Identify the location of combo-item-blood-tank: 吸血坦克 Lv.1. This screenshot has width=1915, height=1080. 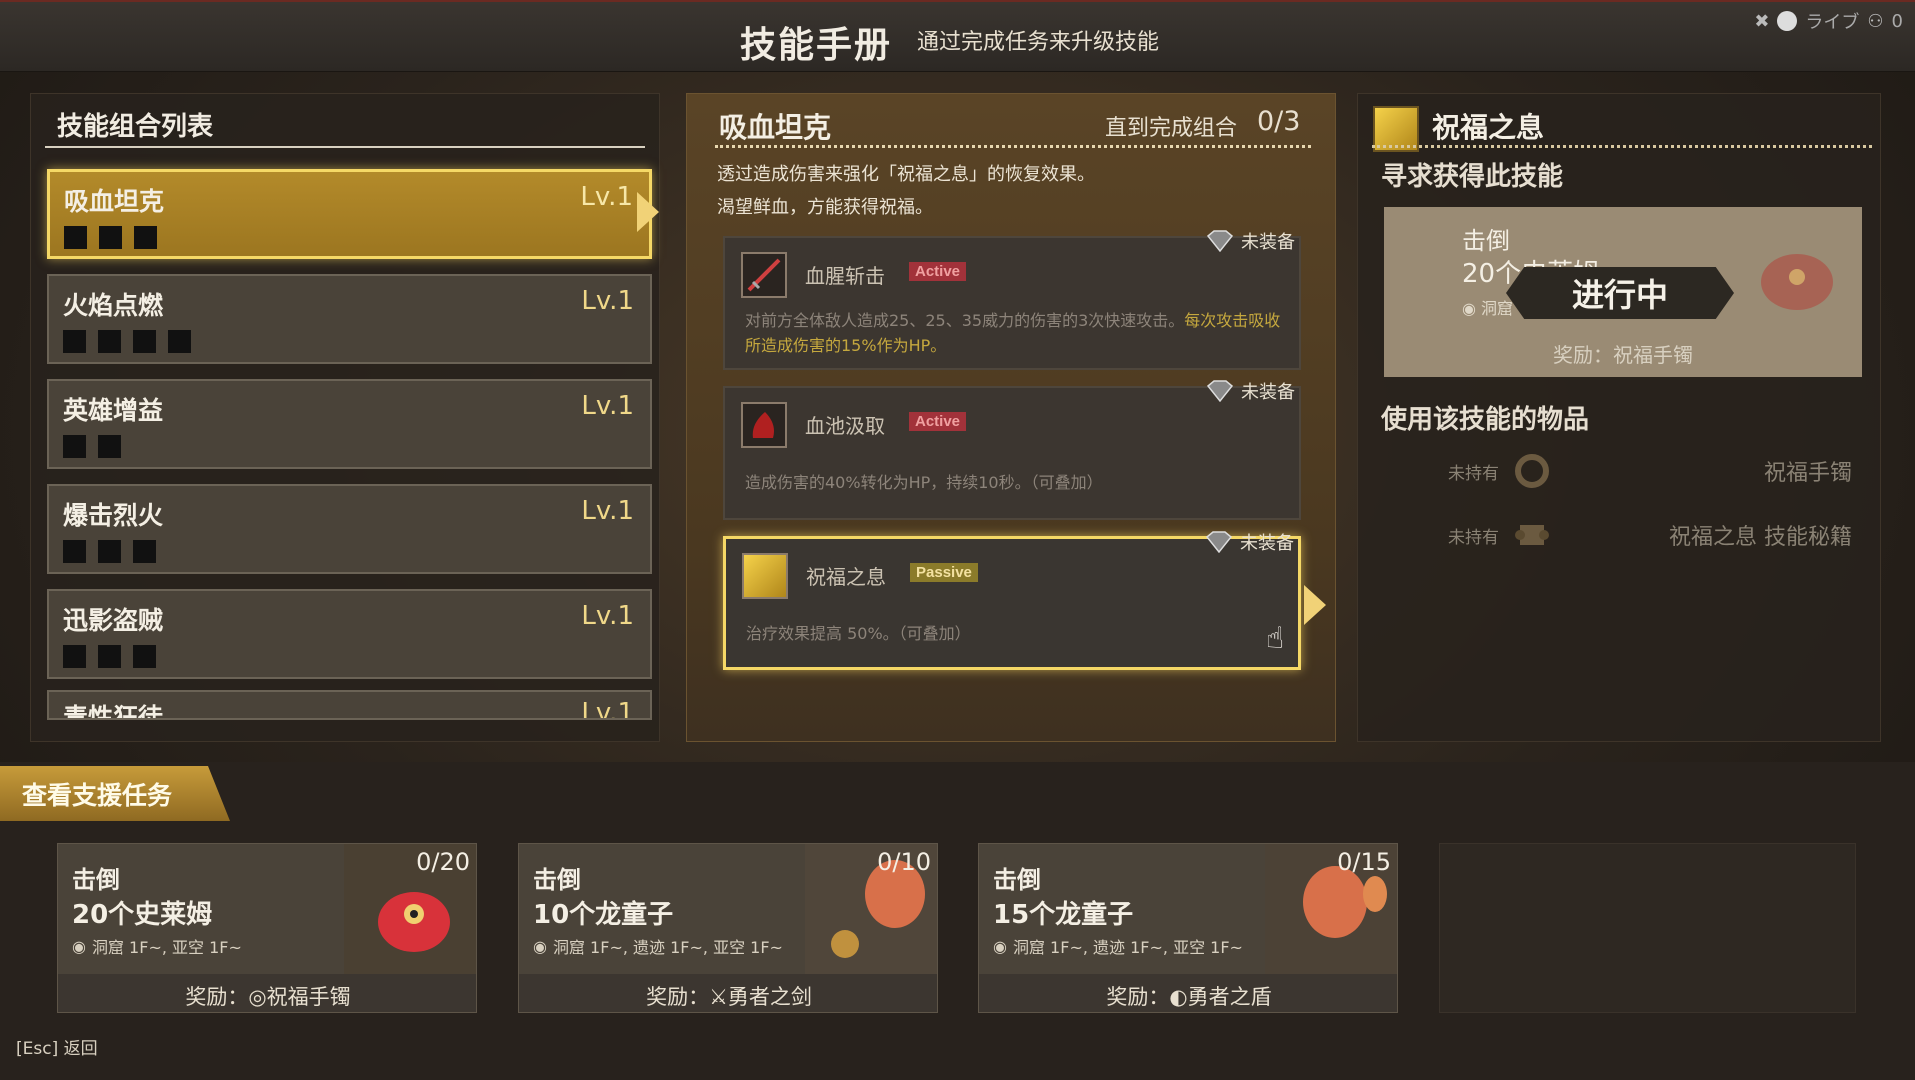
(349, 214).